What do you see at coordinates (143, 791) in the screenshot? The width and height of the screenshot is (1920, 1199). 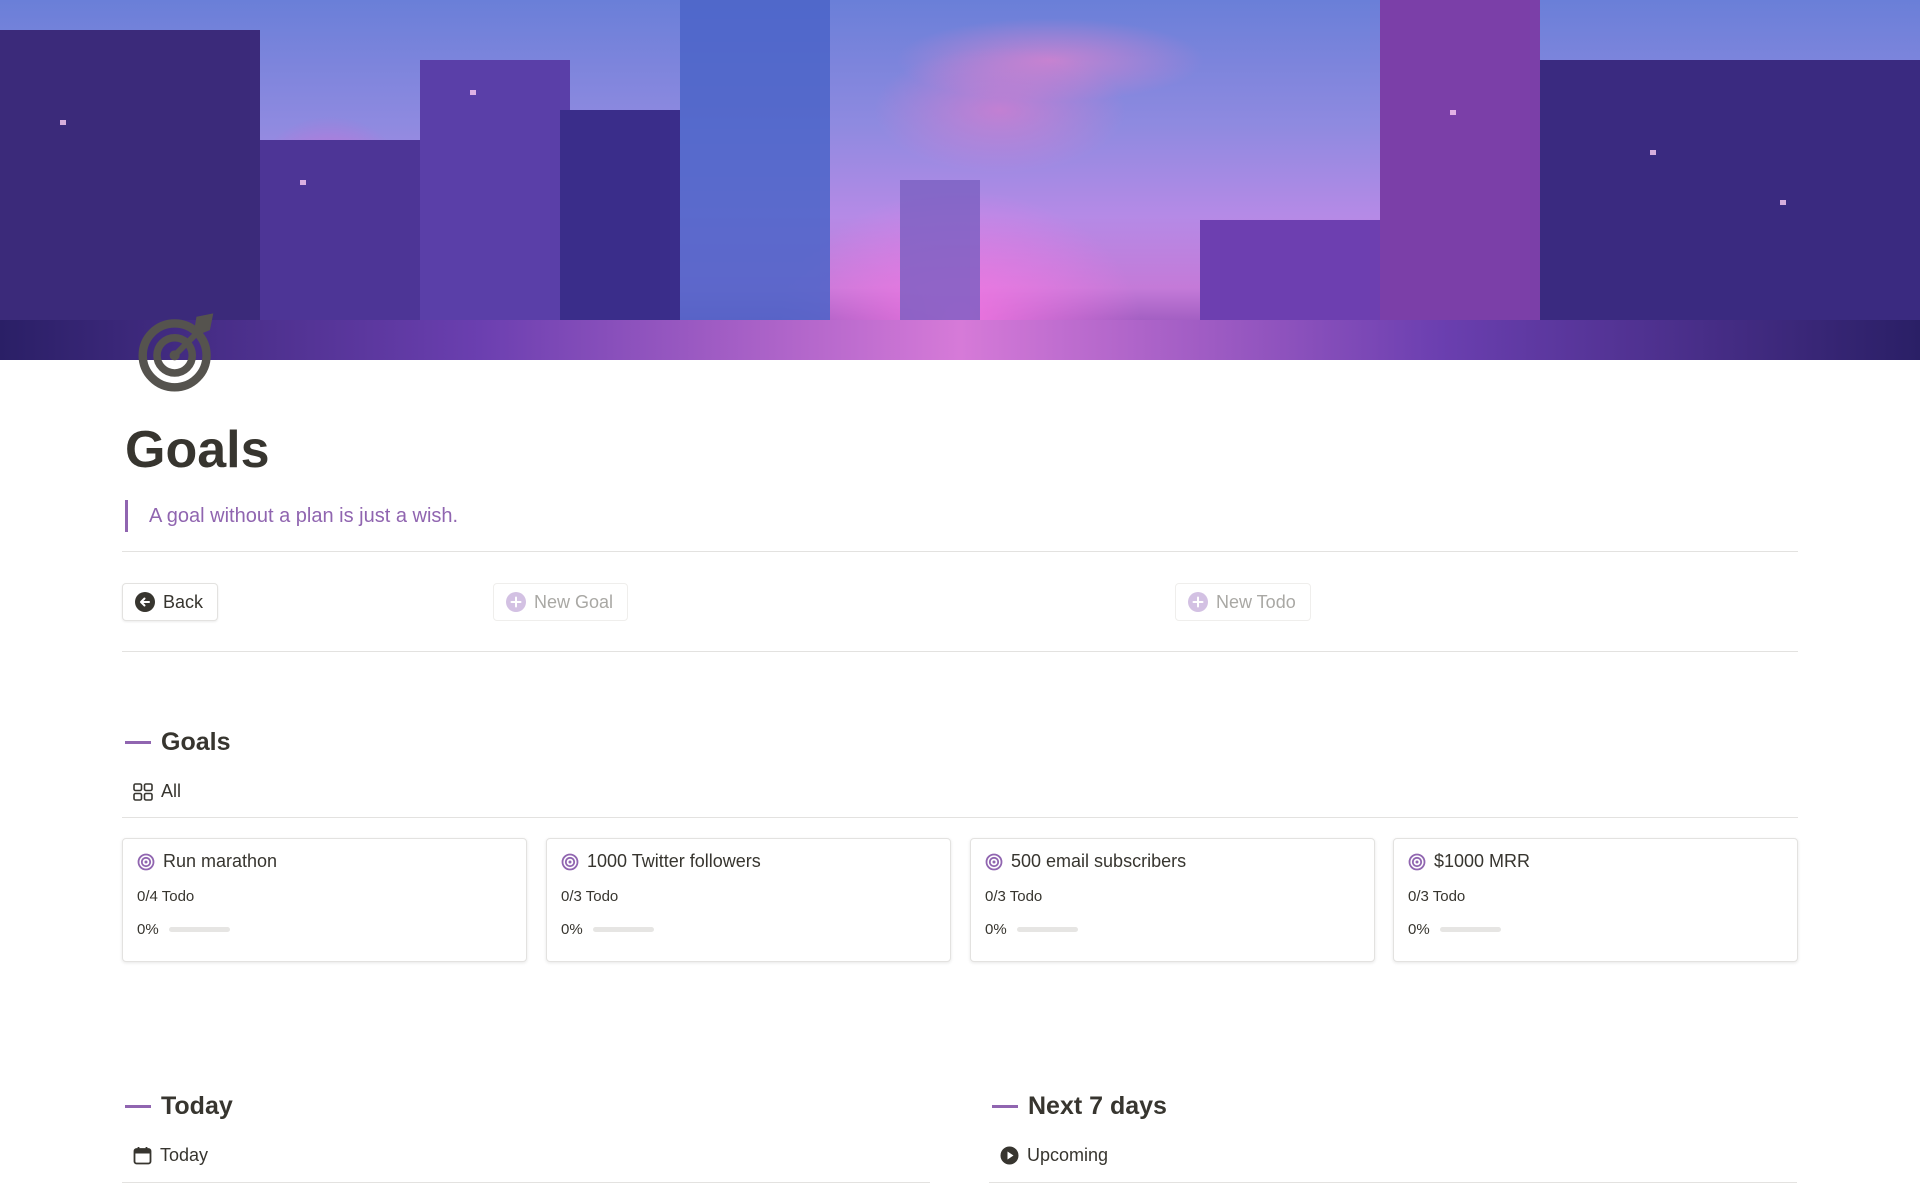 I see `gallery-grid-icon` at bounding box center [143, 791].